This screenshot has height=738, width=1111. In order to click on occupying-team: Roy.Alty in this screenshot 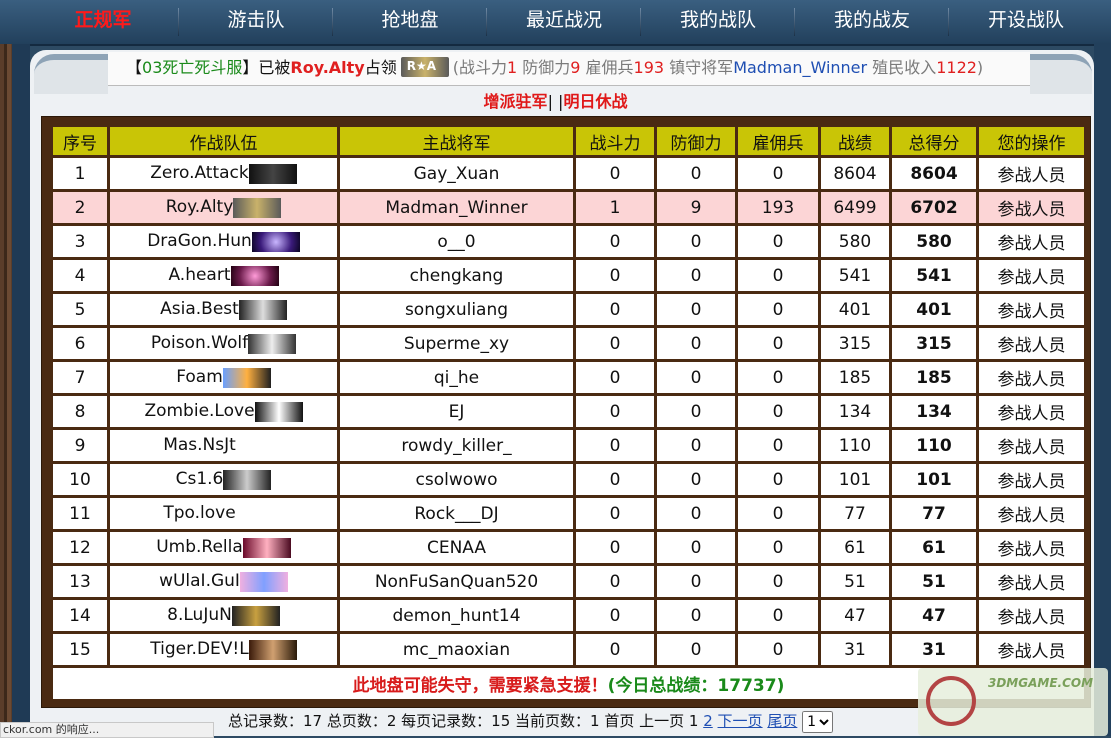, I will do `click(327, 67)`.